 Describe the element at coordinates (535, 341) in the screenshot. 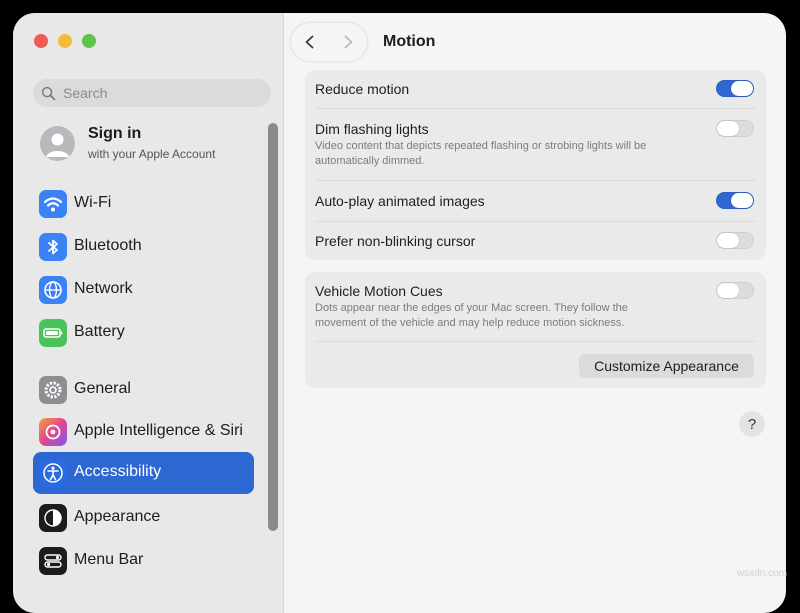

I see `divider` at that location.